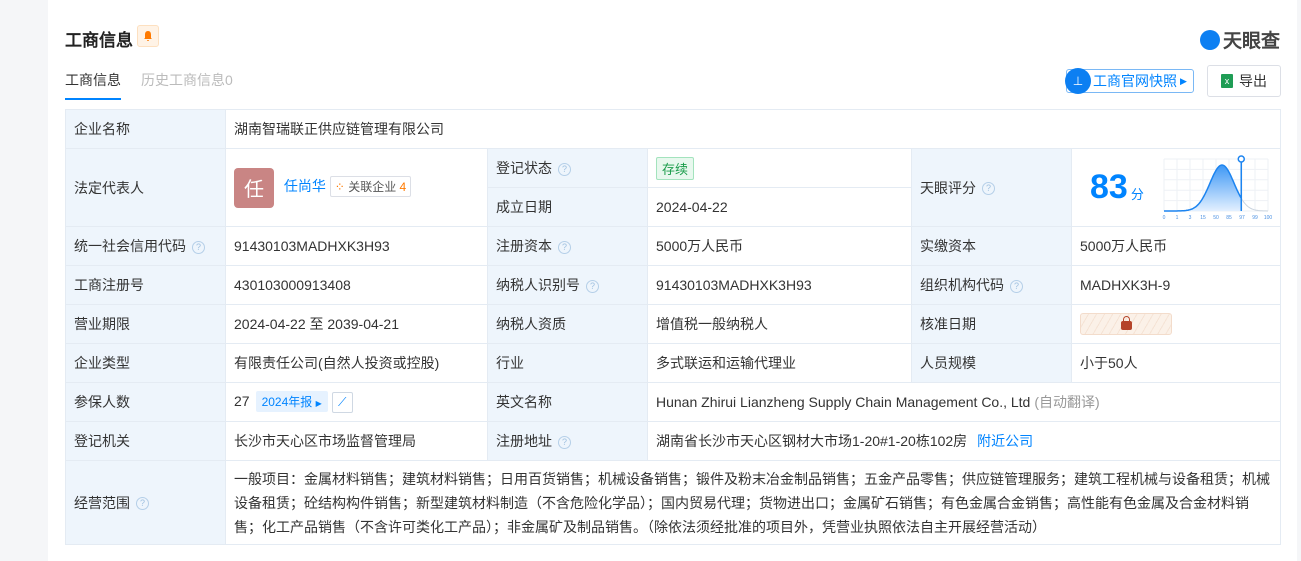 This screenshot has height=561, width=1301. Describe the element at coordinates (524, 441) in the screenshot. I see `label-text: 注册地址` at that location.